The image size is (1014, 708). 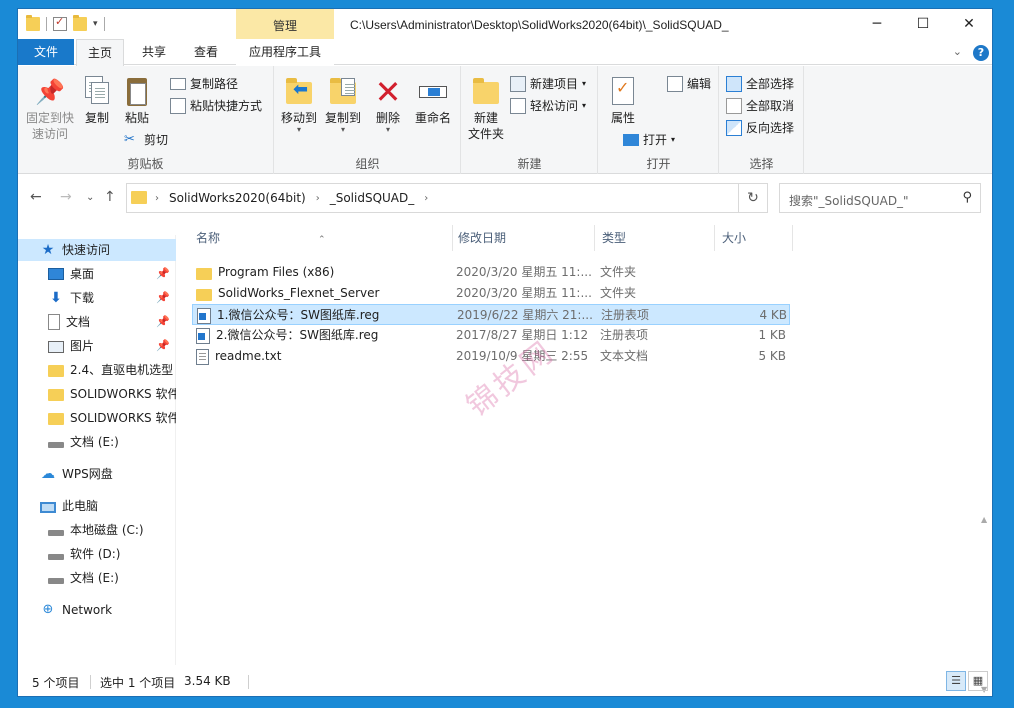 What do you see at coordinates (216, 106) in the screenshot?
I see `paste-shortcut-button: 粘贴快捷方式` at bounding box center [216, 106].